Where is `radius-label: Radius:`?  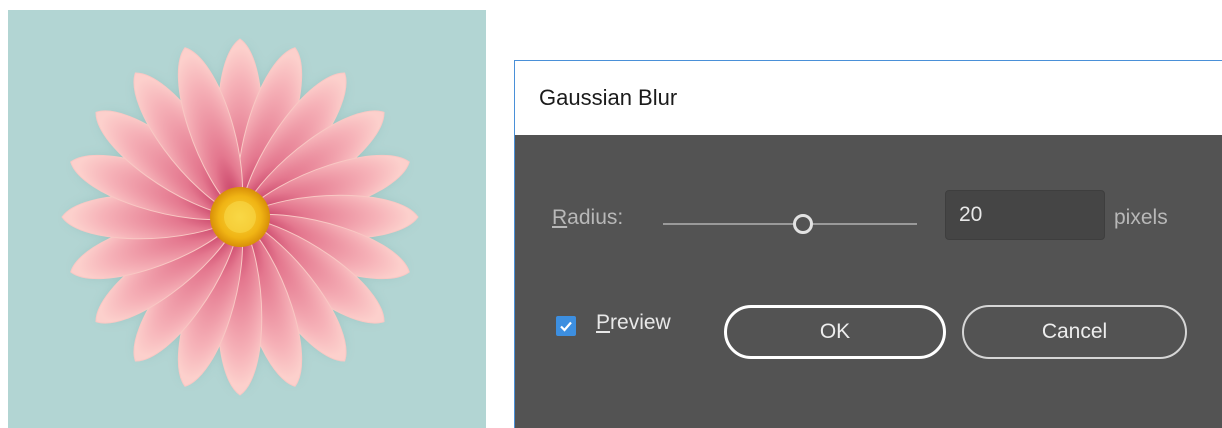 radius-label: Radius: is located at coordinates (587, 218).